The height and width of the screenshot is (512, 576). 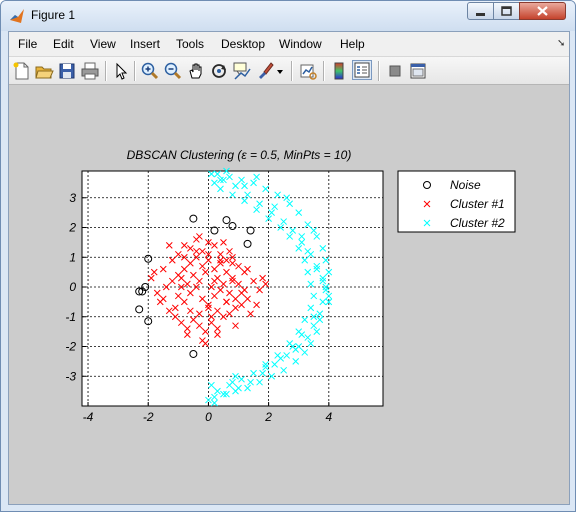 What do you see at coordinates (70, 347) in the screenshot?
I see `y-tick-label: -2` at bounding box center [70, 347].